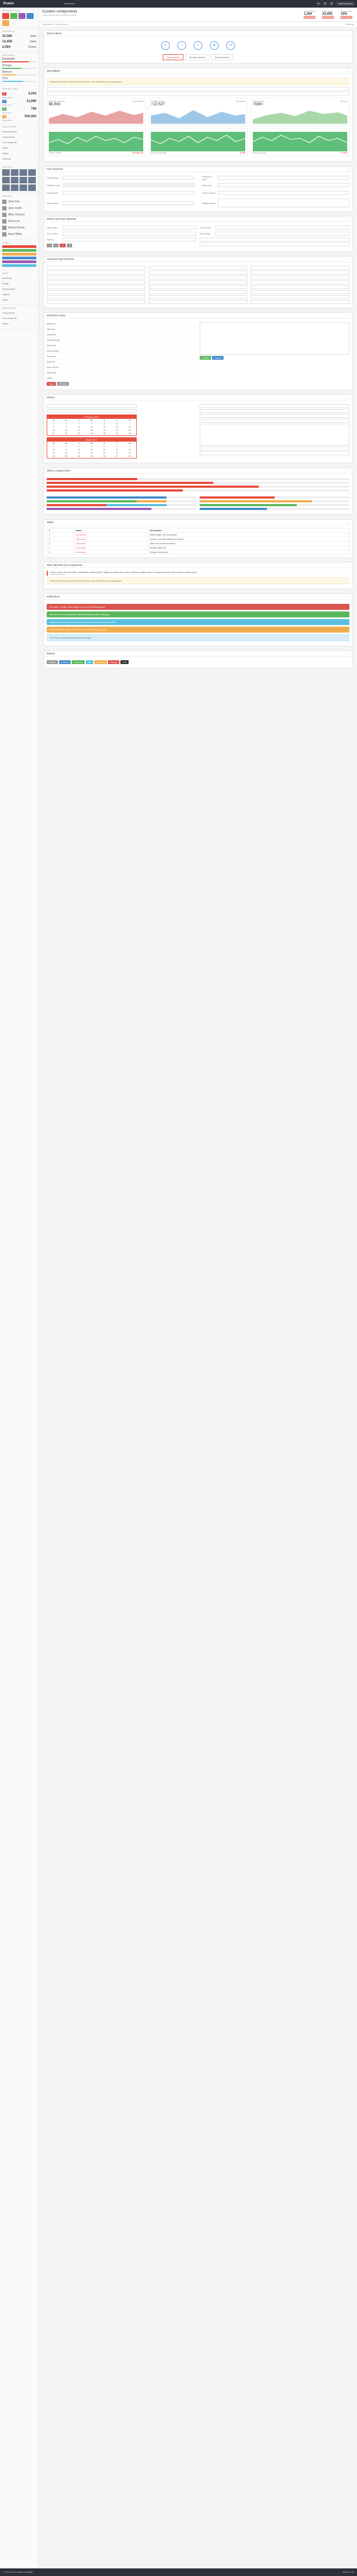  I want to click on date-picker, so click(129, 227).